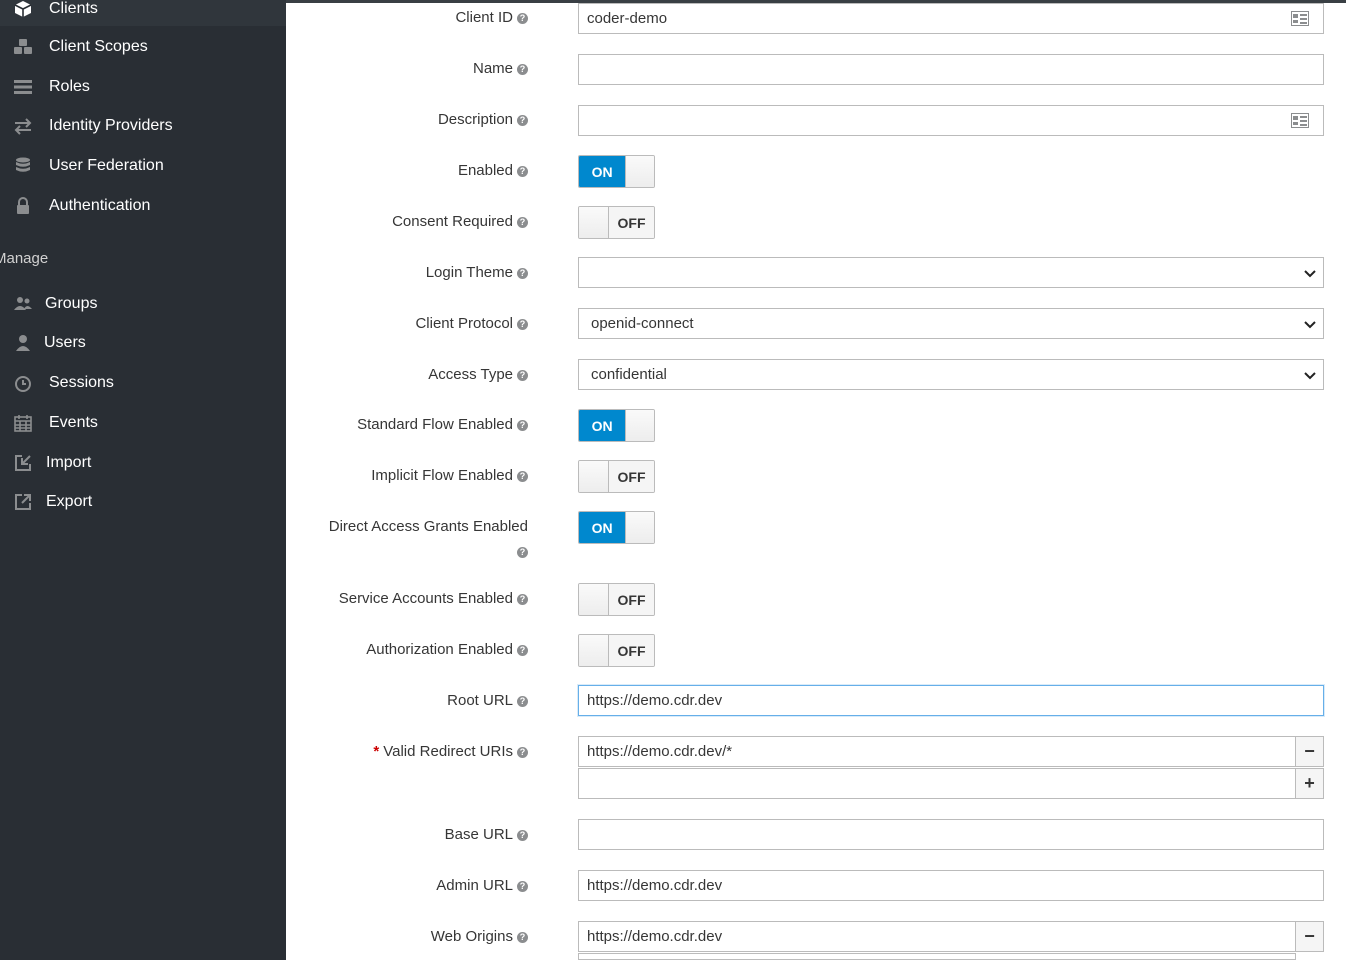 The height and width of the screenshot is (960, 1346). Describe the element at coordinates (951, 18) in the screenshot. I see `client-id-input: coder-demo` at that location.